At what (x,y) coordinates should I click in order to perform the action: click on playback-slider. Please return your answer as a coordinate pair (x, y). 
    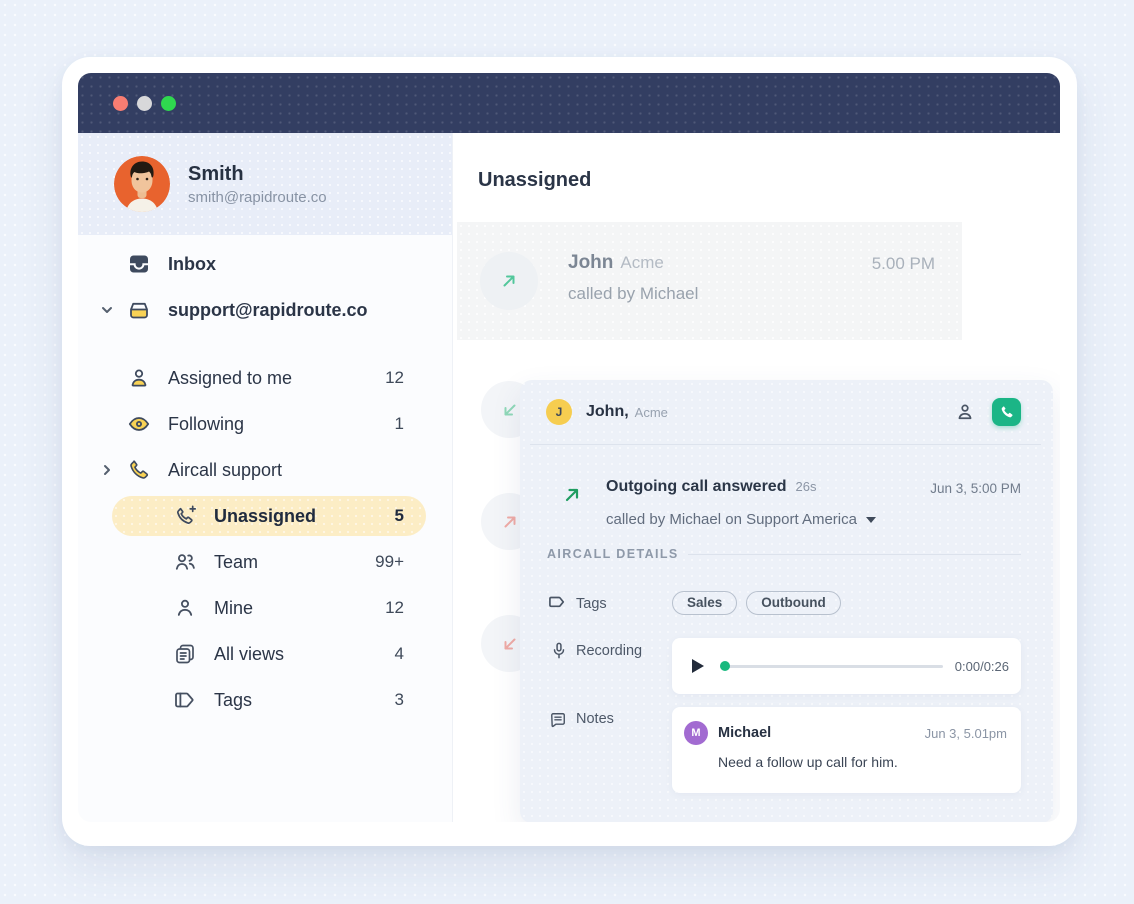
    Looking at the image, I should click on (831, 666).